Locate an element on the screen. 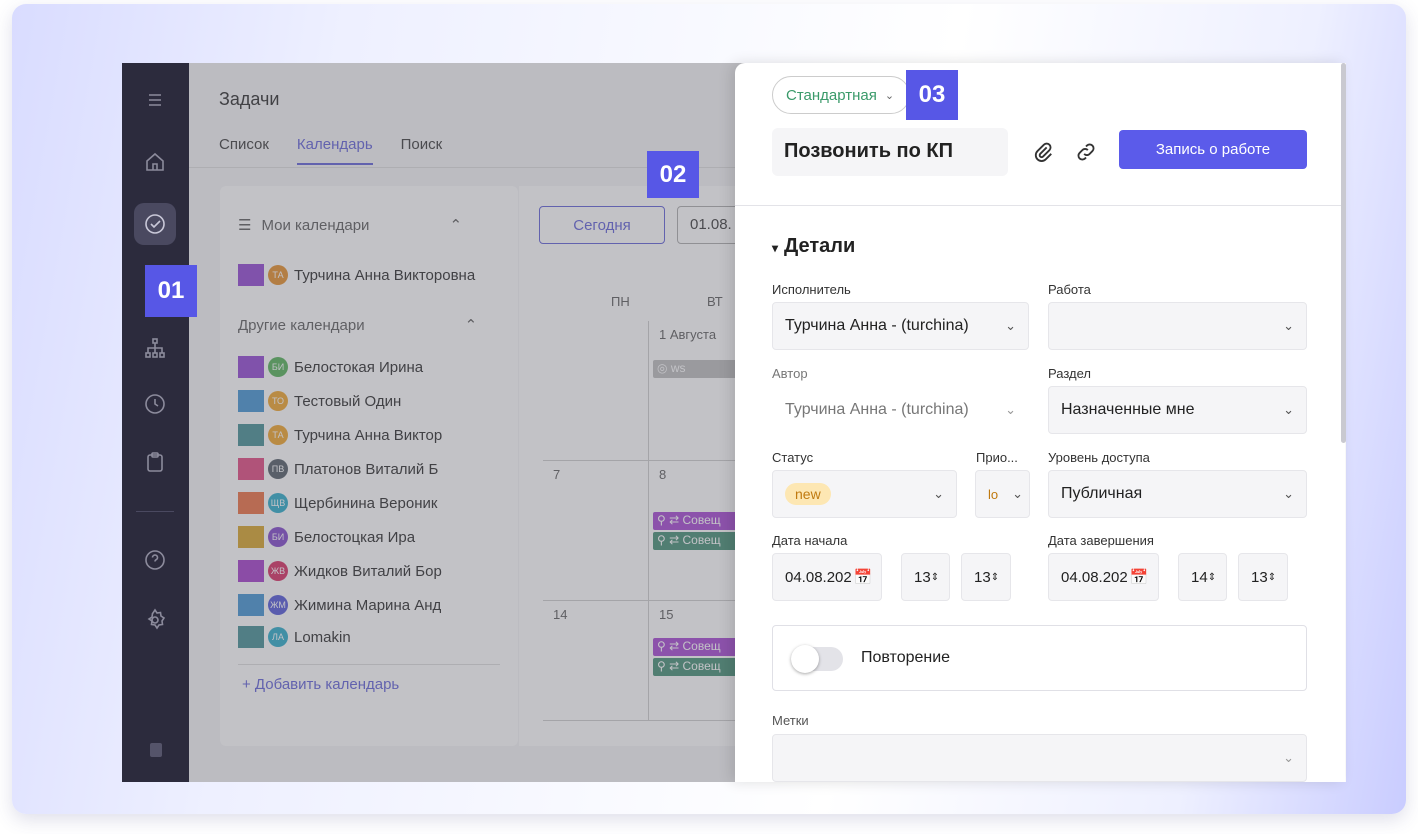 The width and height of the screenshot is (1418, 834). end-date-input: 04.08.202 📅 is located at coordinates (1103, 577).